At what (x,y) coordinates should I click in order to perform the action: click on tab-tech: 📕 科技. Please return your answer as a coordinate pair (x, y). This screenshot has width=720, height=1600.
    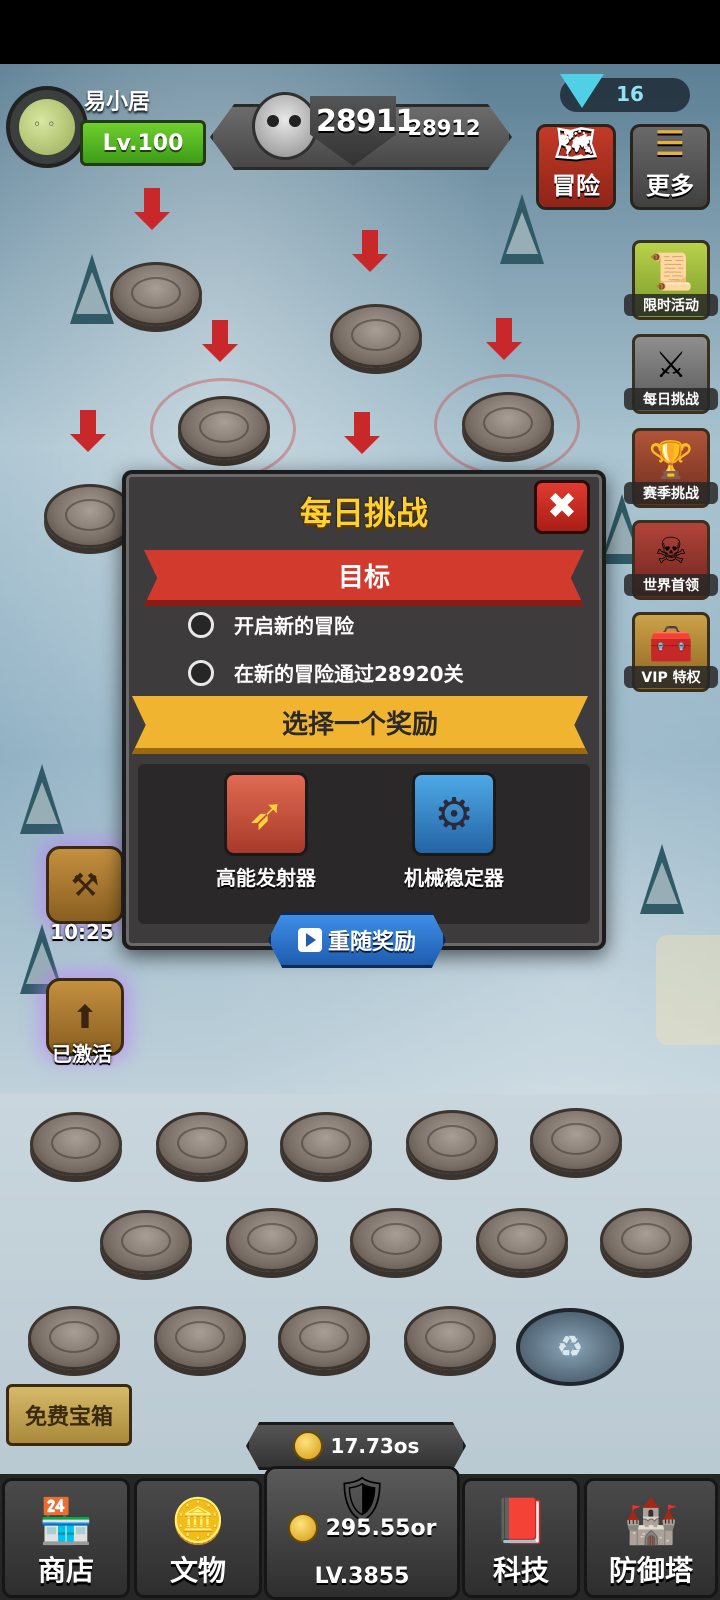
    Looking at the image, I should click on (521, 1538).